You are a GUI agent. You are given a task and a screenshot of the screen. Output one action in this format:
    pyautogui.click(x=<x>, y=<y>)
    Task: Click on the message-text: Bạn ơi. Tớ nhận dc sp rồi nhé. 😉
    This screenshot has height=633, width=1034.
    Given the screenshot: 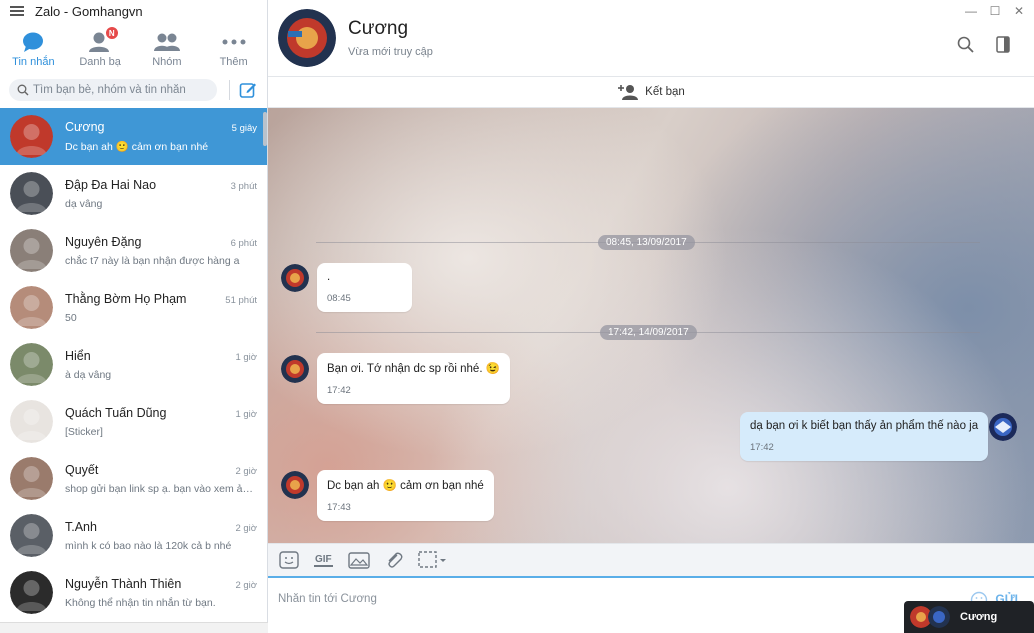 What is the action you would take?
    pyautogui.click(x=414, y=369)
    